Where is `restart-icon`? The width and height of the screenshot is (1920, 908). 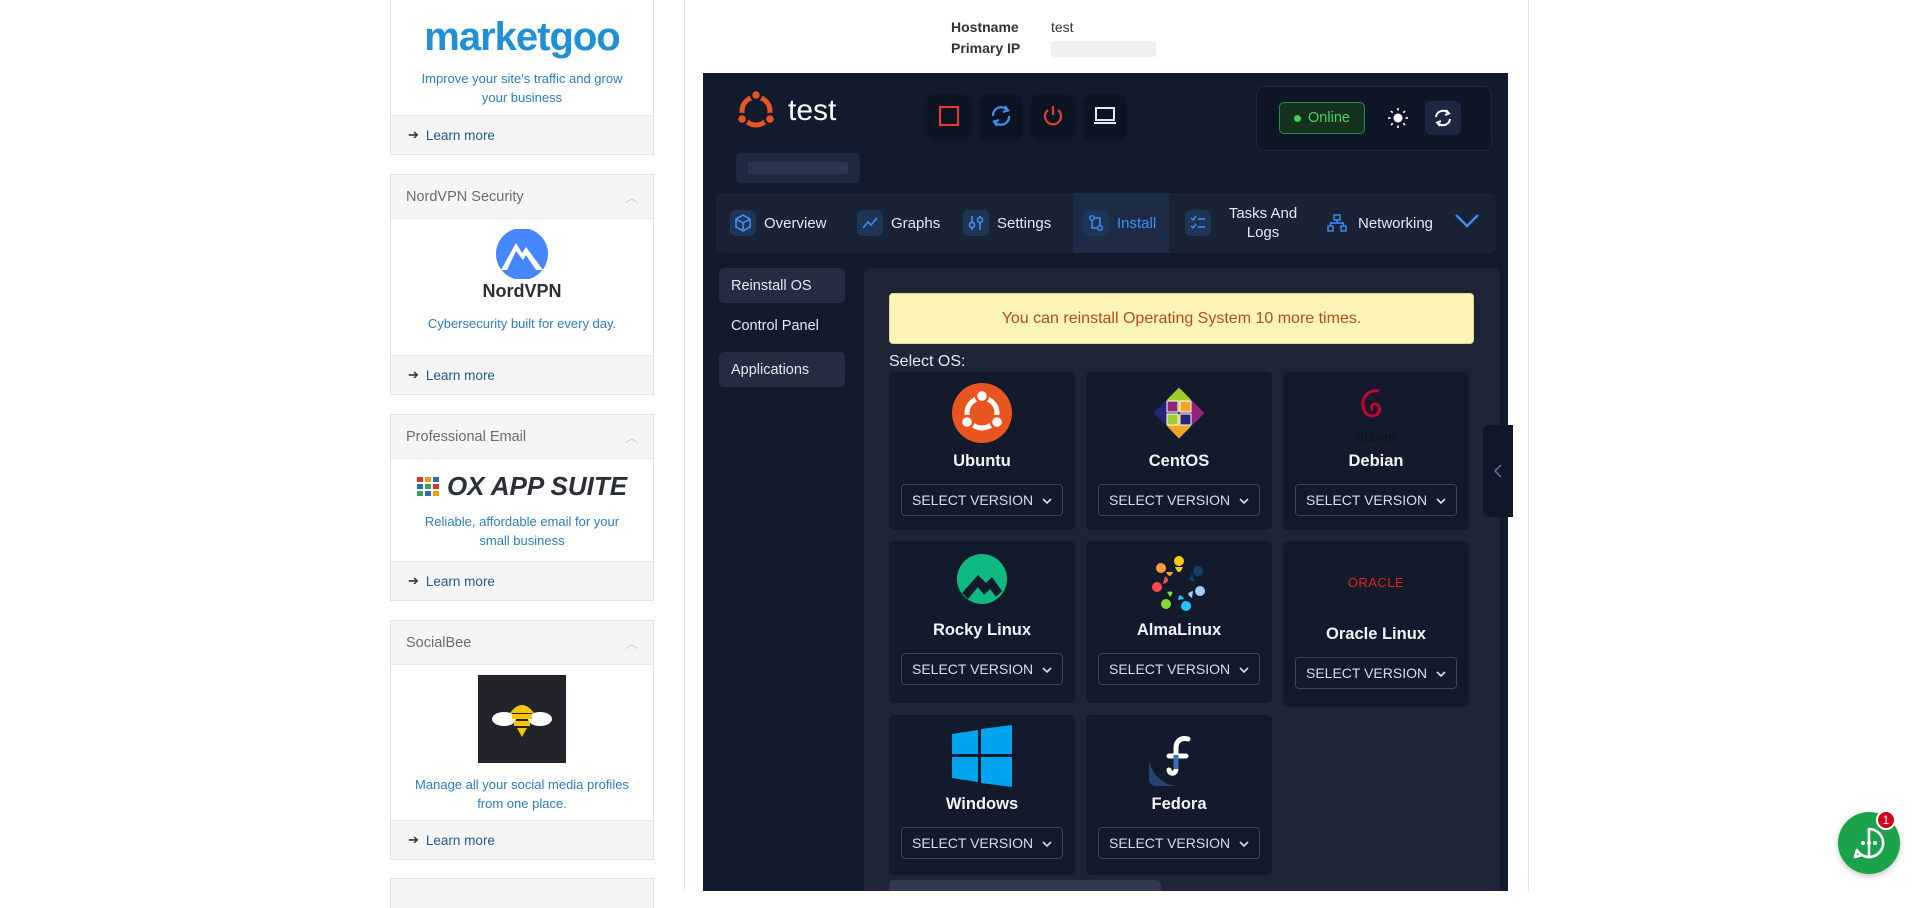 restart-icon is located at coordinates (1001, 116).